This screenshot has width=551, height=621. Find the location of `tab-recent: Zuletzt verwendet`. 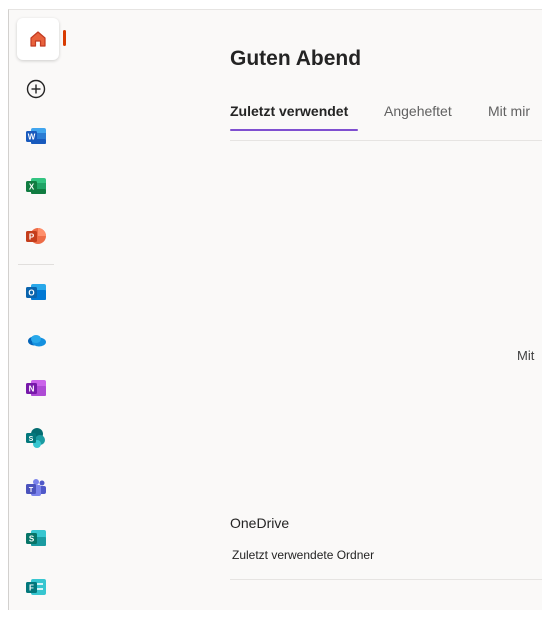

tab-recent: Zuletzt verwendet is located at coordinates (289, 111).